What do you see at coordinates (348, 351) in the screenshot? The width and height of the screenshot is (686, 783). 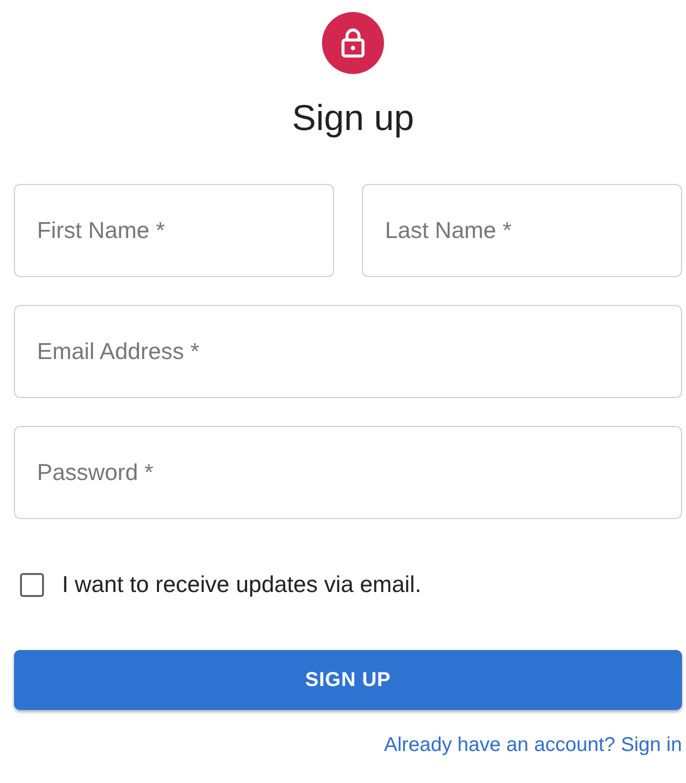 I see `text-field: Email Address *` at bounding box center [348, 351].